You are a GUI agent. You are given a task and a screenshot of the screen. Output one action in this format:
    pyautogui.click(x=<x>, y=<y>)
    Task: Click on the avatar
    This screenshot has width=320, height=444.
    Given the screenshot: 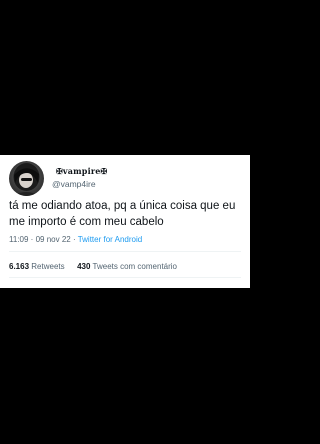 What is the action you would take?
    pyautogui.click(x=26, y=178)
    